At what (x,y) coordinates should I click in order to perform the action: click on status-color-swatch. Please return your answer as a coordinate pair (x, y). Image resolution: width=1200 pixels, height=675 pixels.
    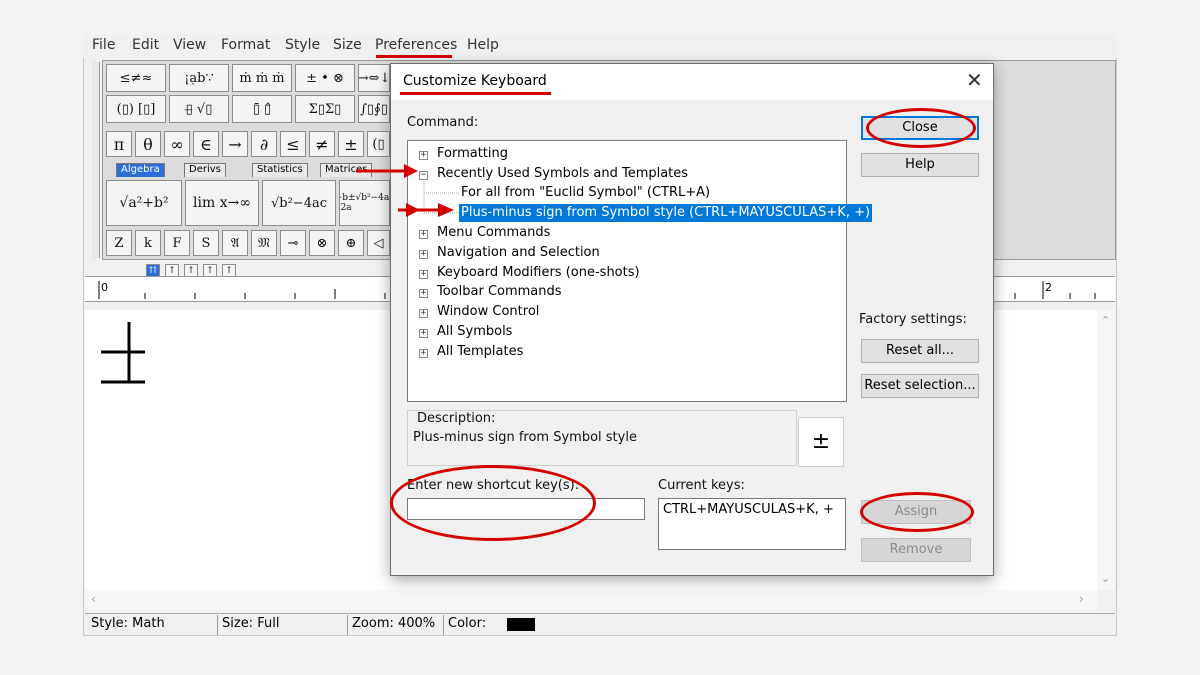
    Looking at the image, I should click on (521, 624).